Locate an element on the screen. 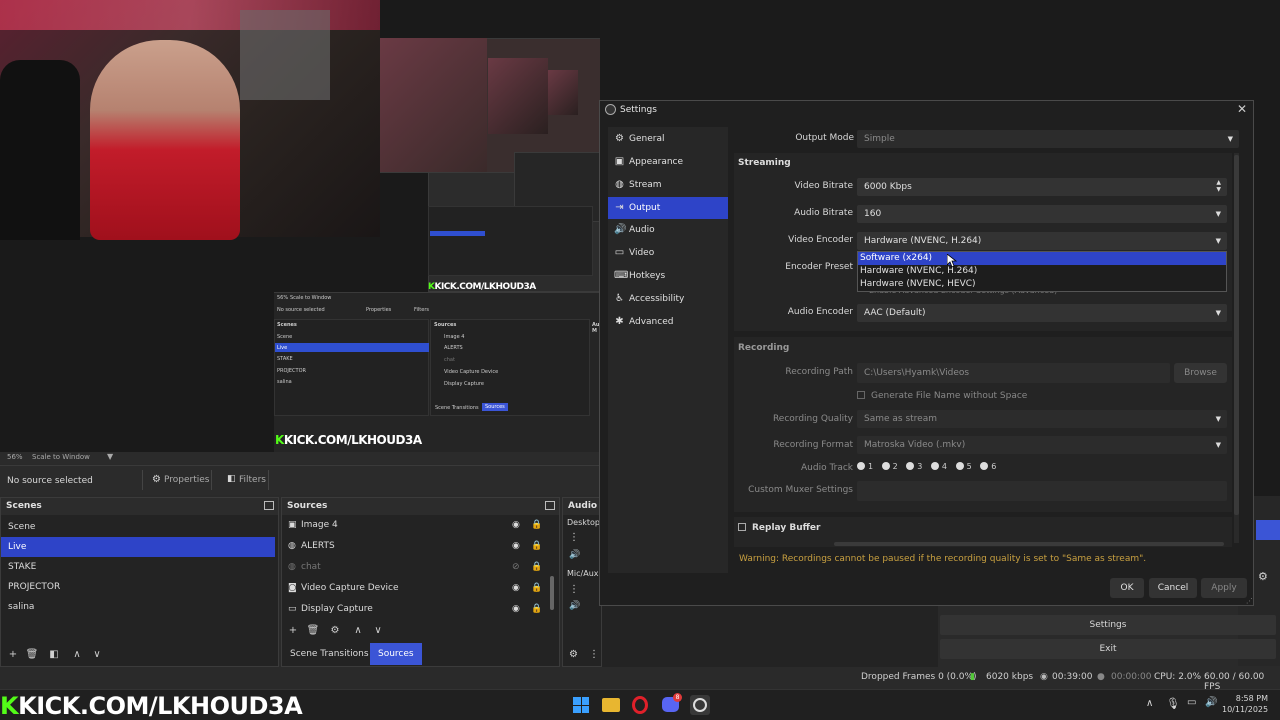  nav-appearance: ▣ Appearance is located at coordinates (668, 162).